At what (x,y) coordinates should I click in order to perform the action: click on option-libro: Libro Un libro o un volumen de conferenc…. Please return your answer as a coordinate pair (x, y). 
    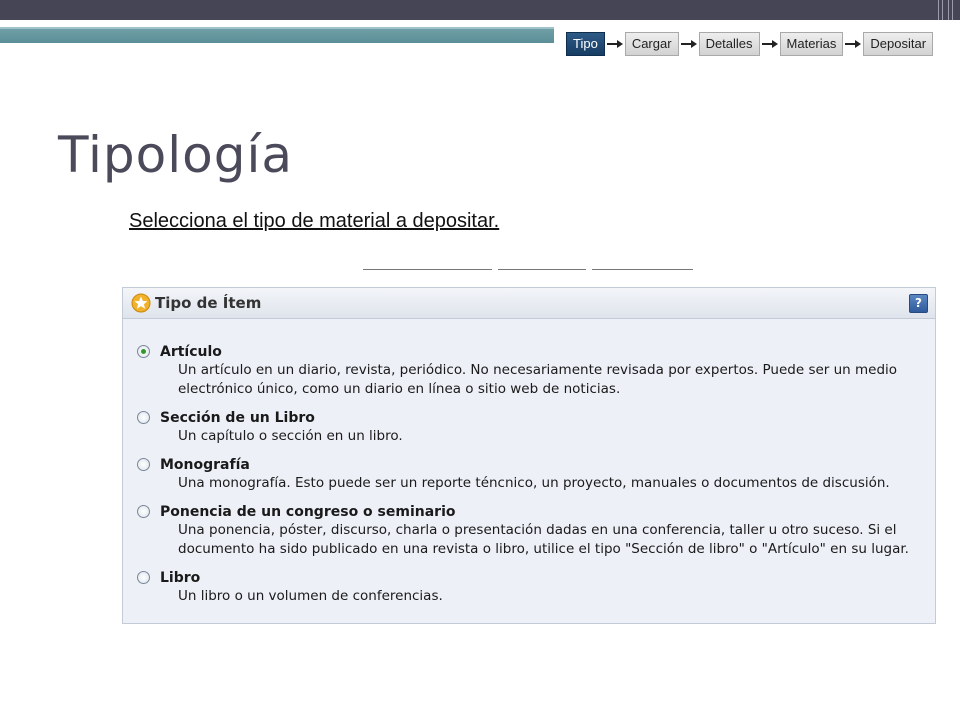
    Looking at the image, I should click on (529, 587).